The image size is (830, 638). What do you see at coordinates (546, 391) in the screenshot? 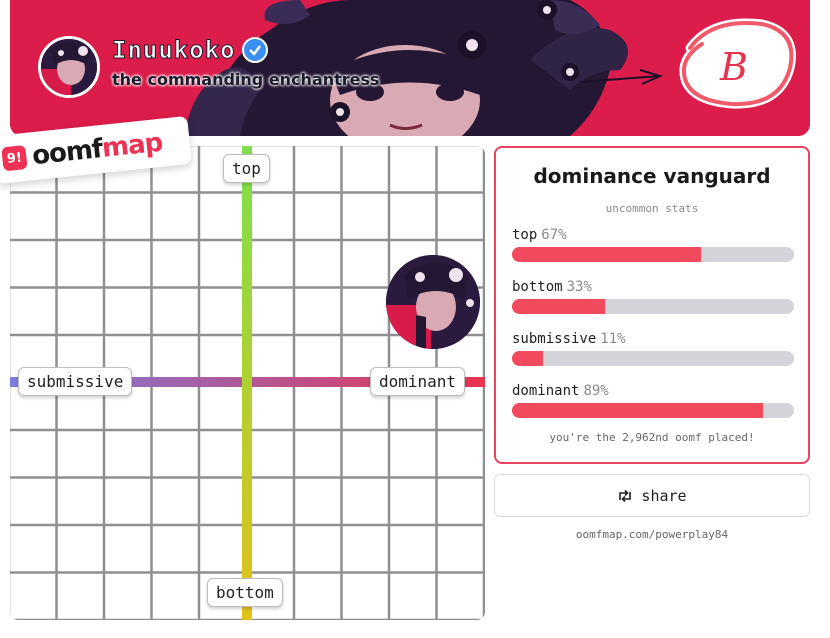
I see `stat-label: dominant` at bounding box center [546, 391].